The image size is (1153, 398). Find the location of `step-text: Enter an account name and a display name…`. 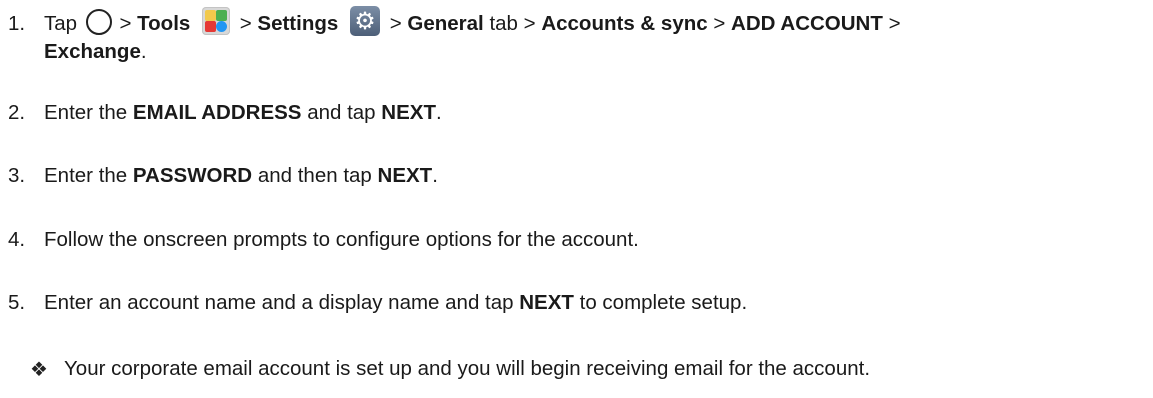

step-text: Enter an account name and a display name… is located at coordinates (396, 302).